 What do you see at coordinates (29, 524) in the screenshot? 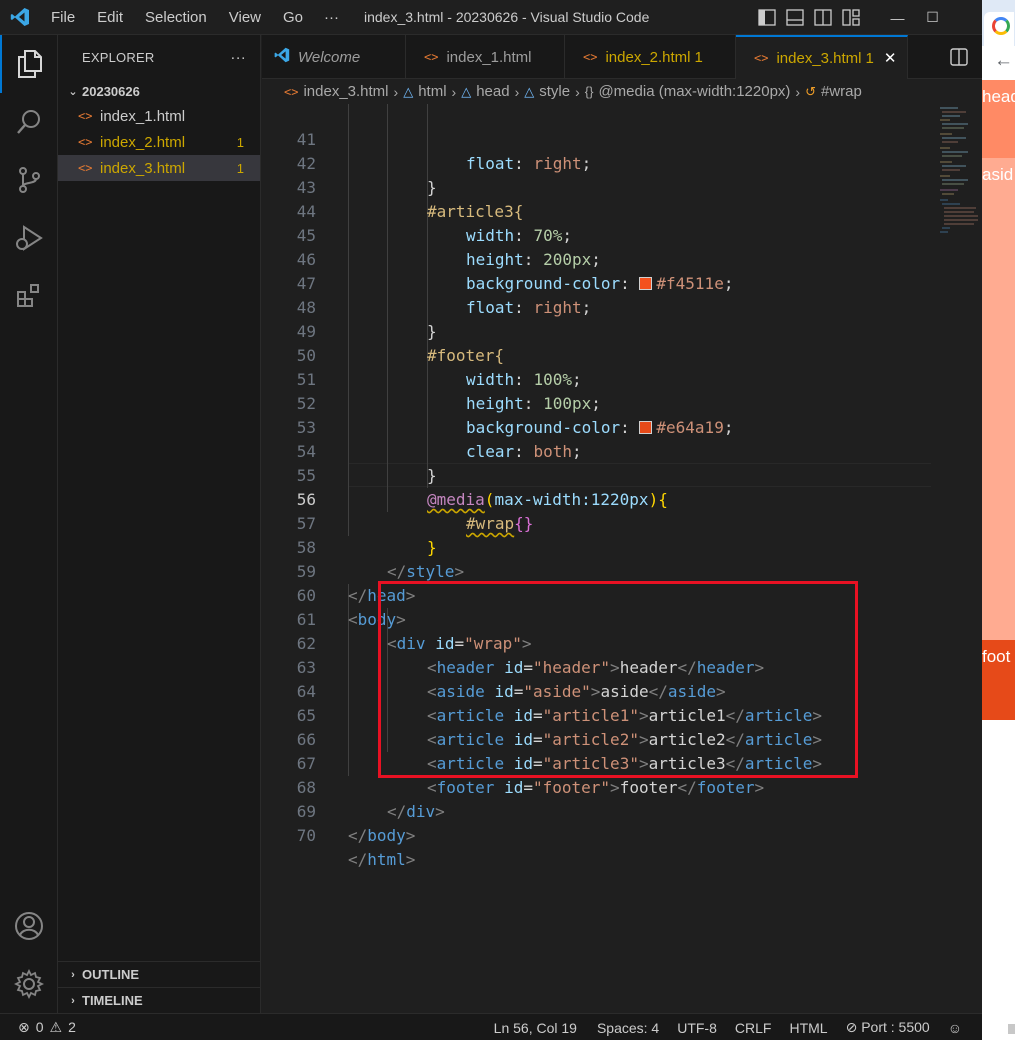
I see `activity-bar` at bounding box center [29, 524].